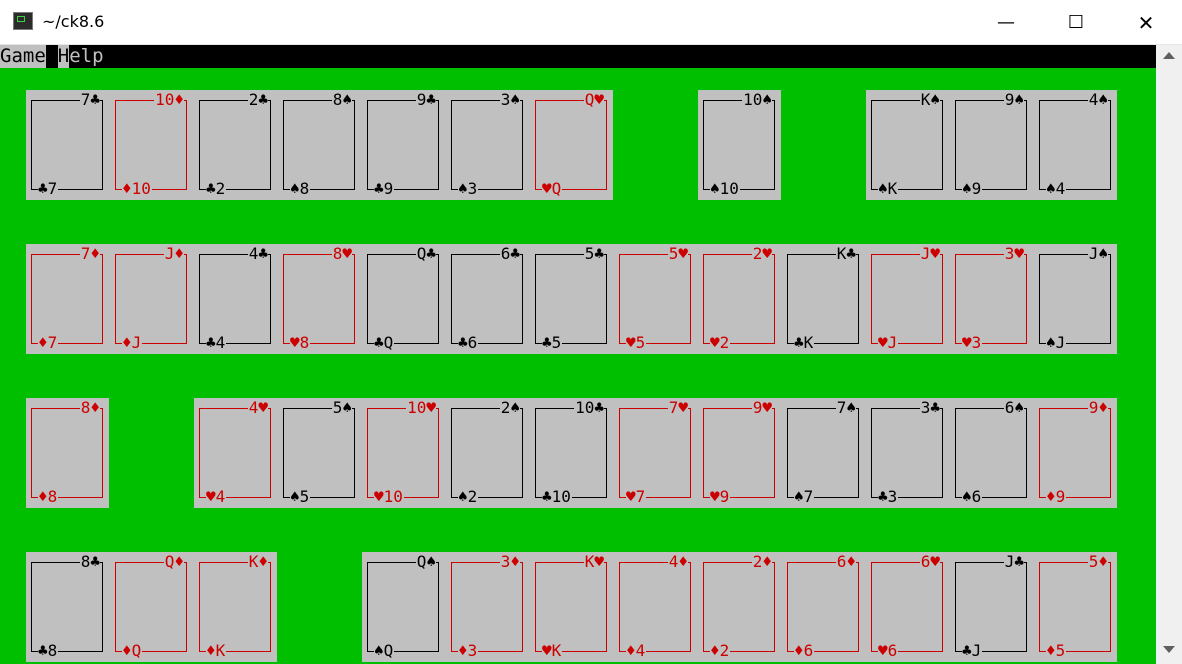 This screenshot has width=1182, height=664. I want to click on playing-card: J♠ ♠J, so click(1075, 298).